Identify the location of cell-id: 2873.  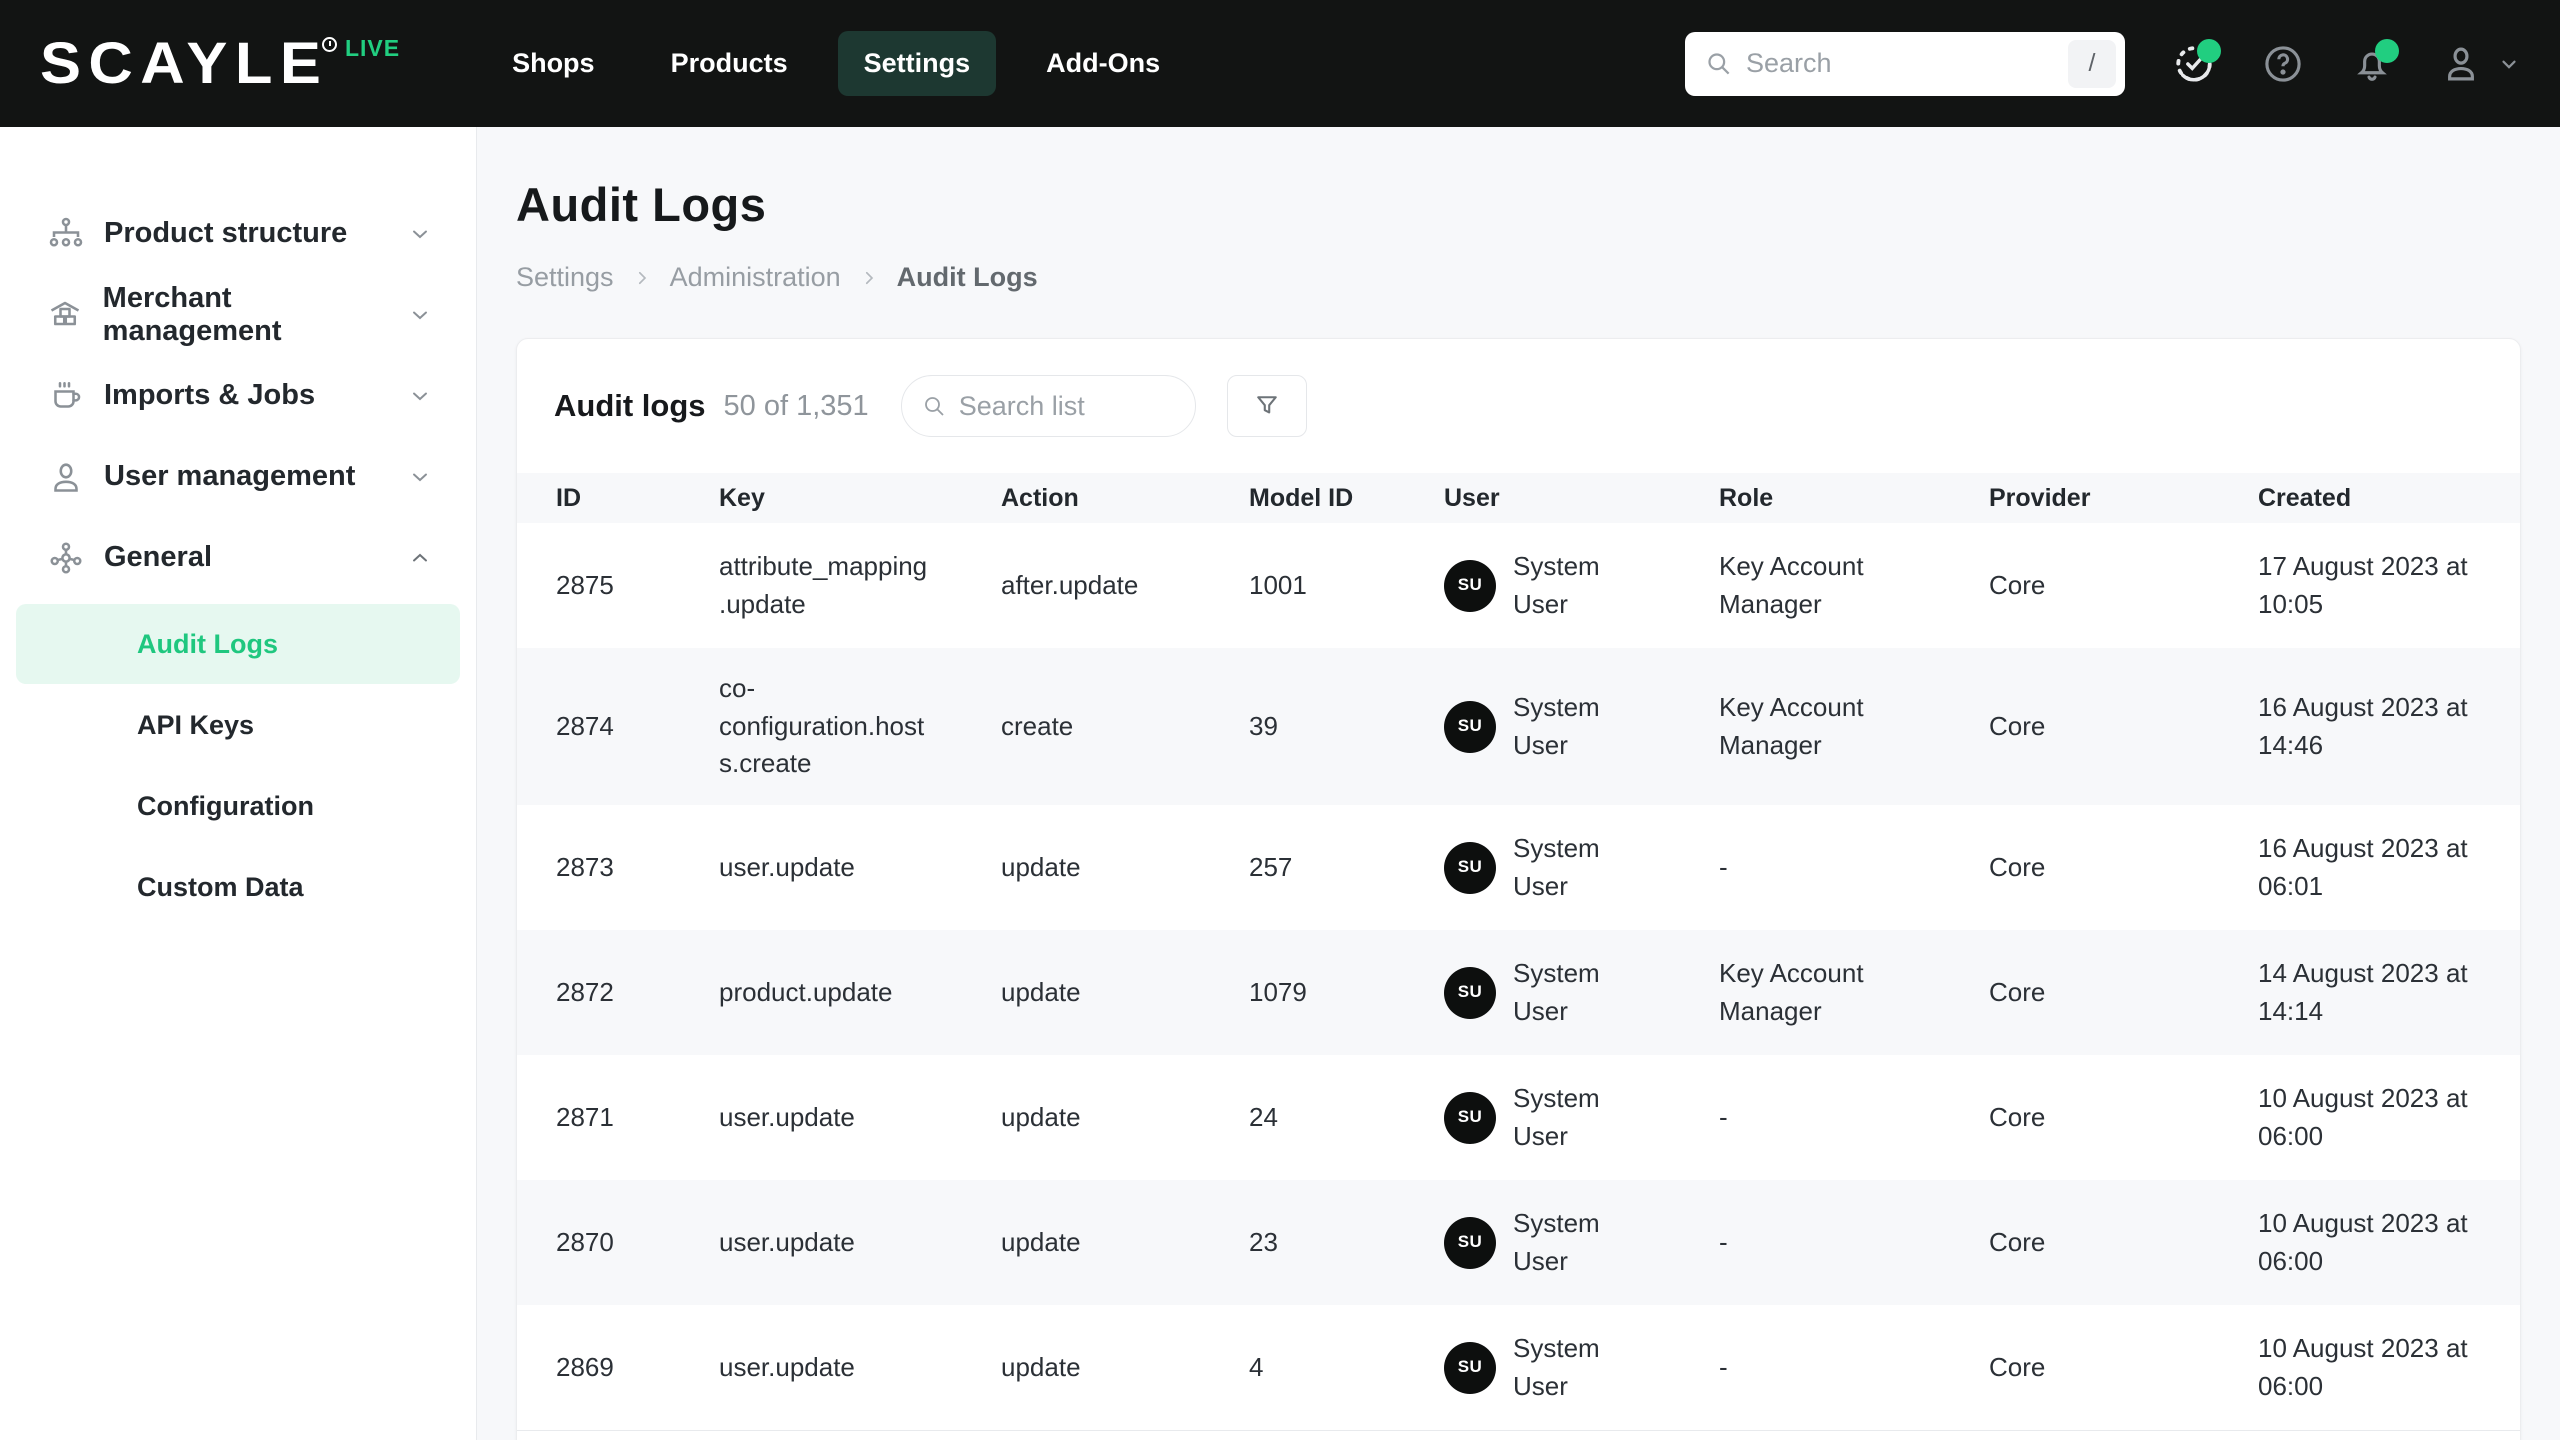
(585, 866).